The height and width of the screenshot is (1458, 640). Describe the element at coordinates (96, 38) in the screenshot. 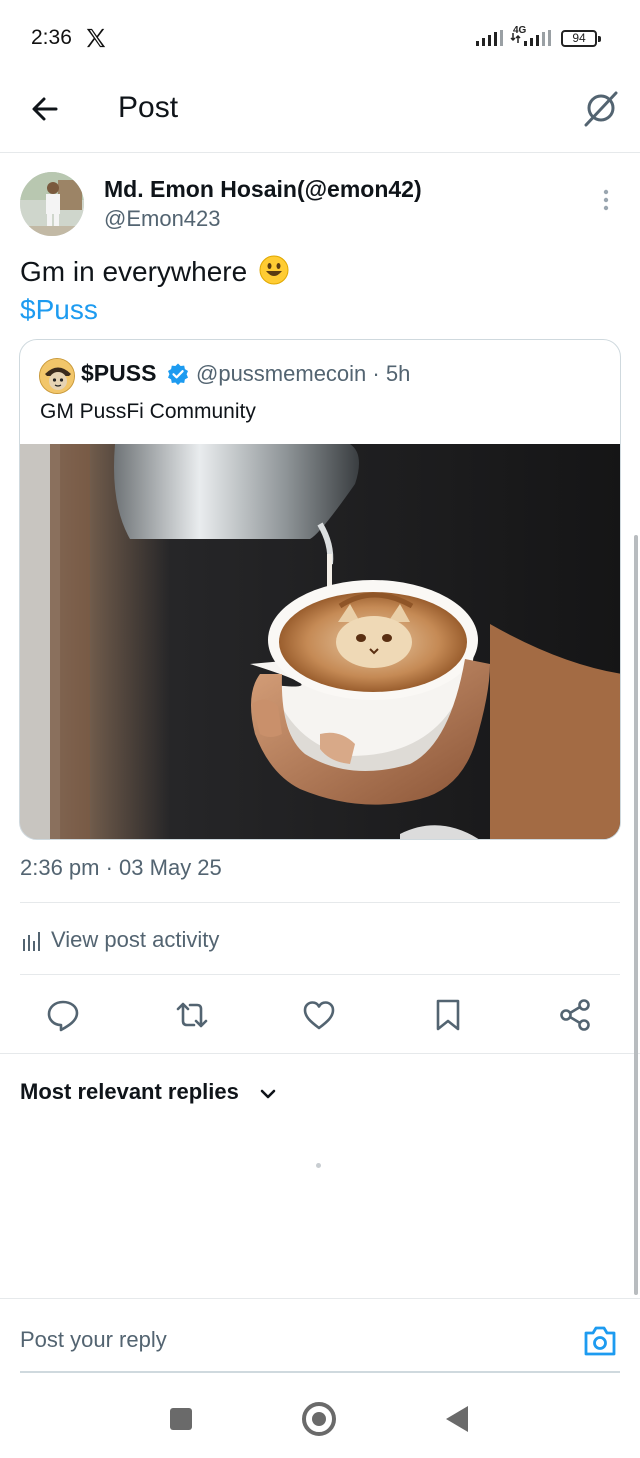

I see `x-logo-icon` at that location.